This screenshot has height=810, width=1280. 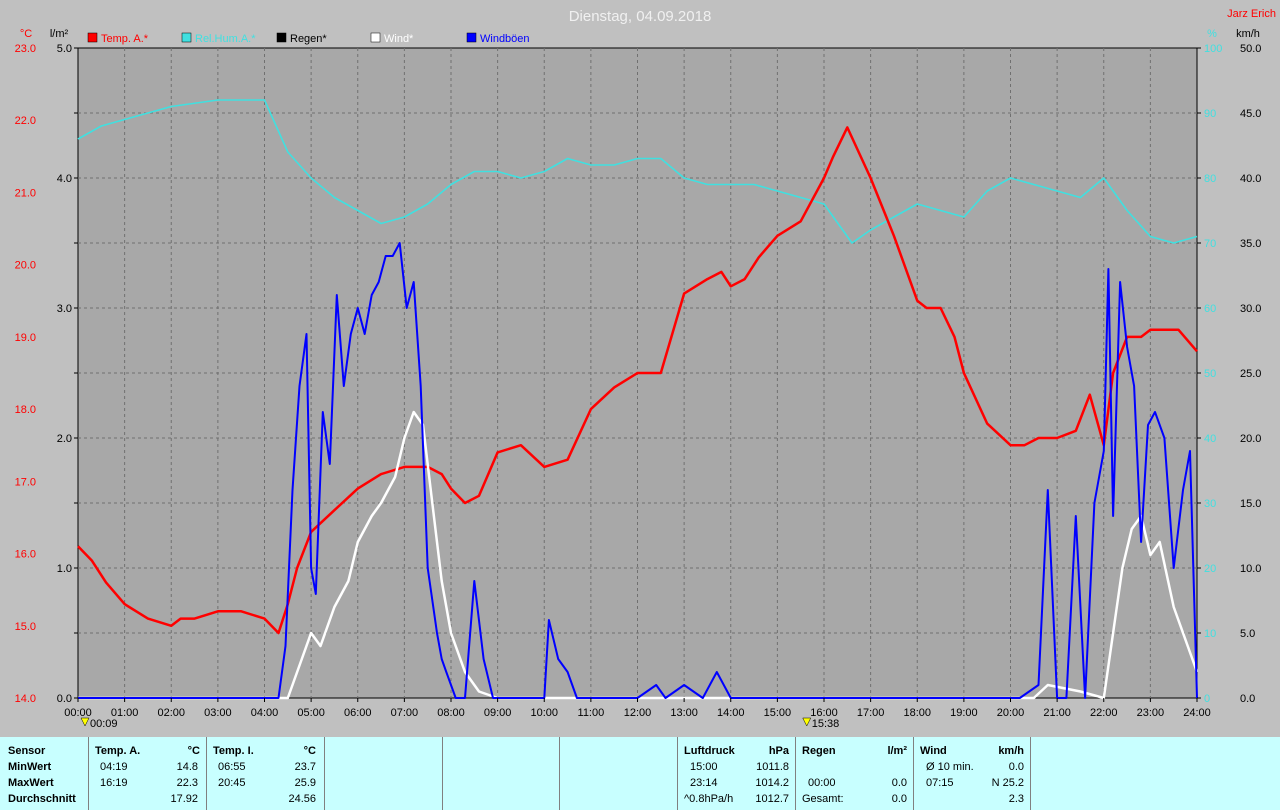 What do you see at coordinates (25, 555) in the screenshot?
I see `temp-tick-label: 16.0` at bounding box center [25, 555].